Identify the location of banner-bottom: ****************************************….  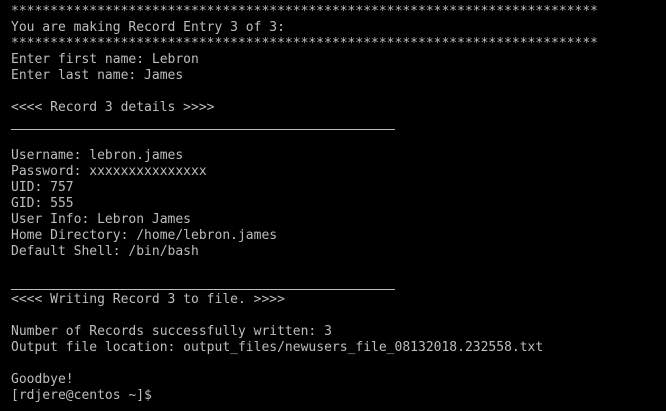
(304, 43).